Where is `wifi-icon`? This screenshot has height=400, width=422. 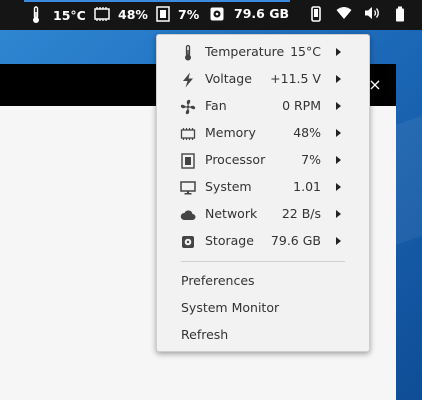 wifi-icon is located at coordinates (344, 13).